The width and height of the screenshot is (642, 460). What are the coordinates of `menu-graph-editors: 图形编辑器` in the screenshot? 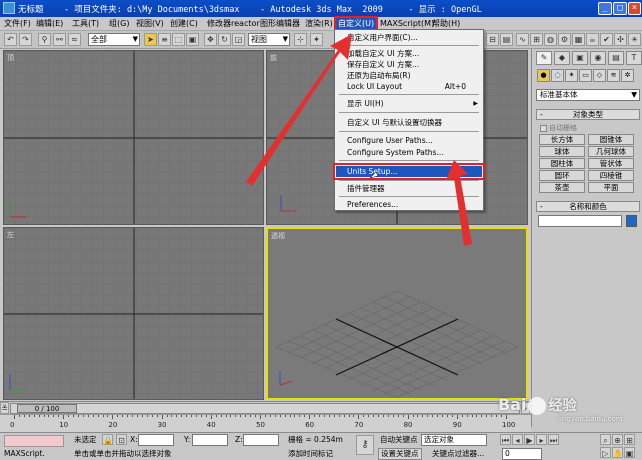 It's located at (280, 24).